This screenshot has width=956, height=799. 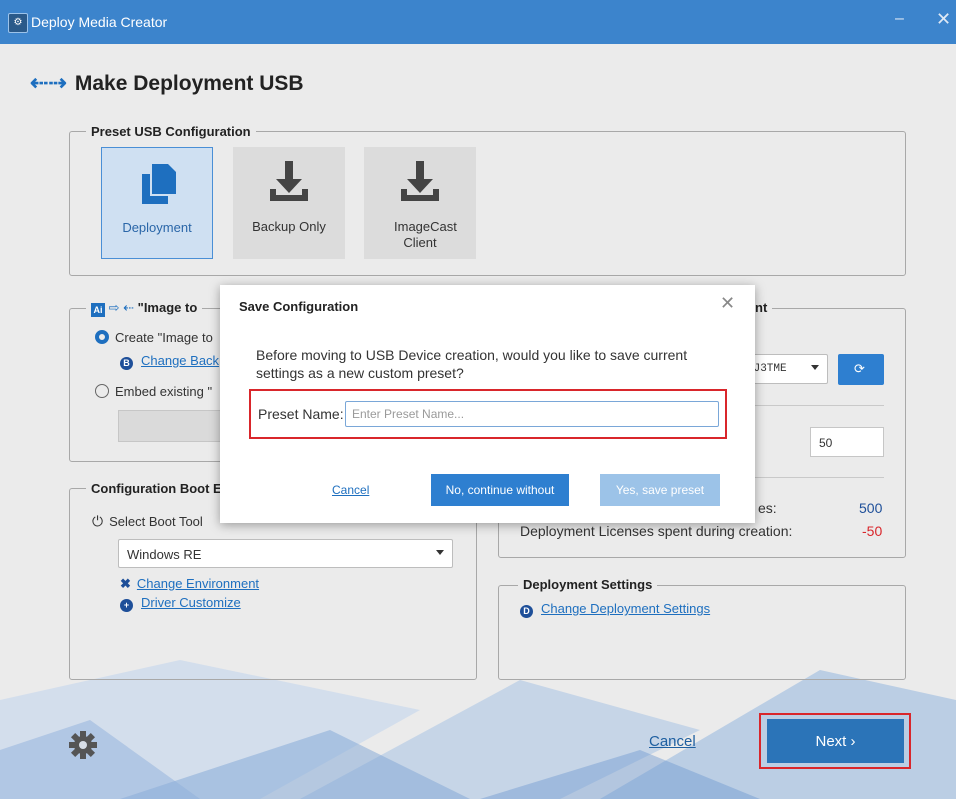 I want to click on minimize-button: –, so click(x=899, y=19).